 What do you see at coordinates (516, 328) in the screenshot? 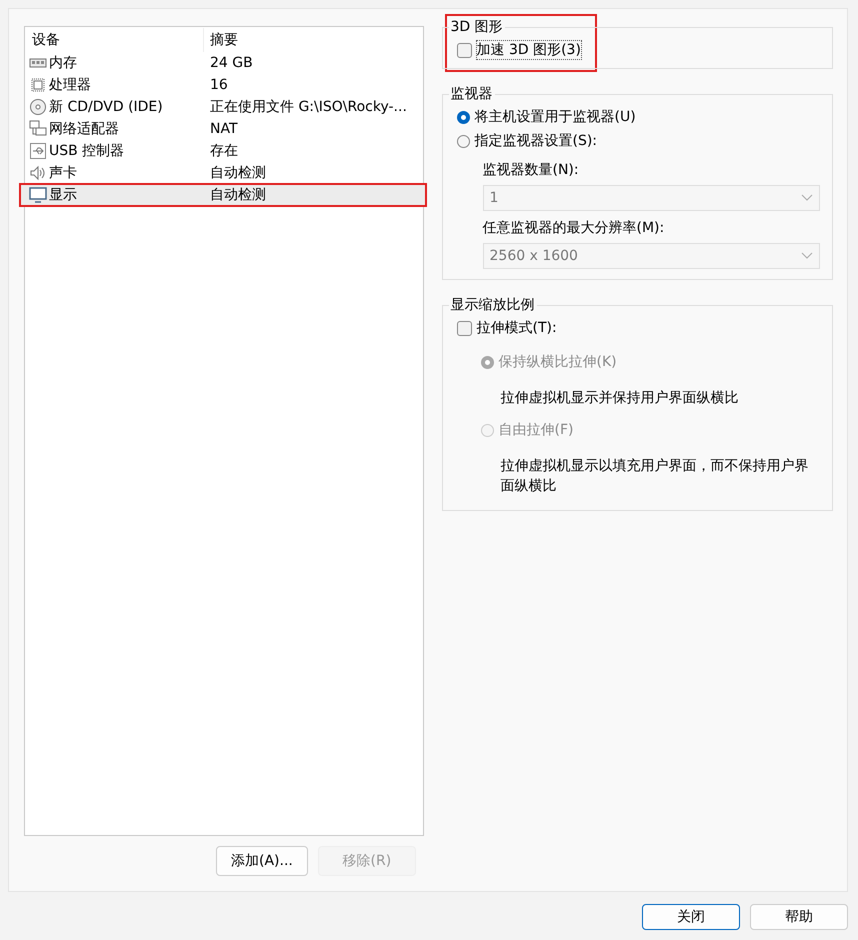
I see `checkbox-label: 拉伸模式(T):` at bounding box center [516, 328].